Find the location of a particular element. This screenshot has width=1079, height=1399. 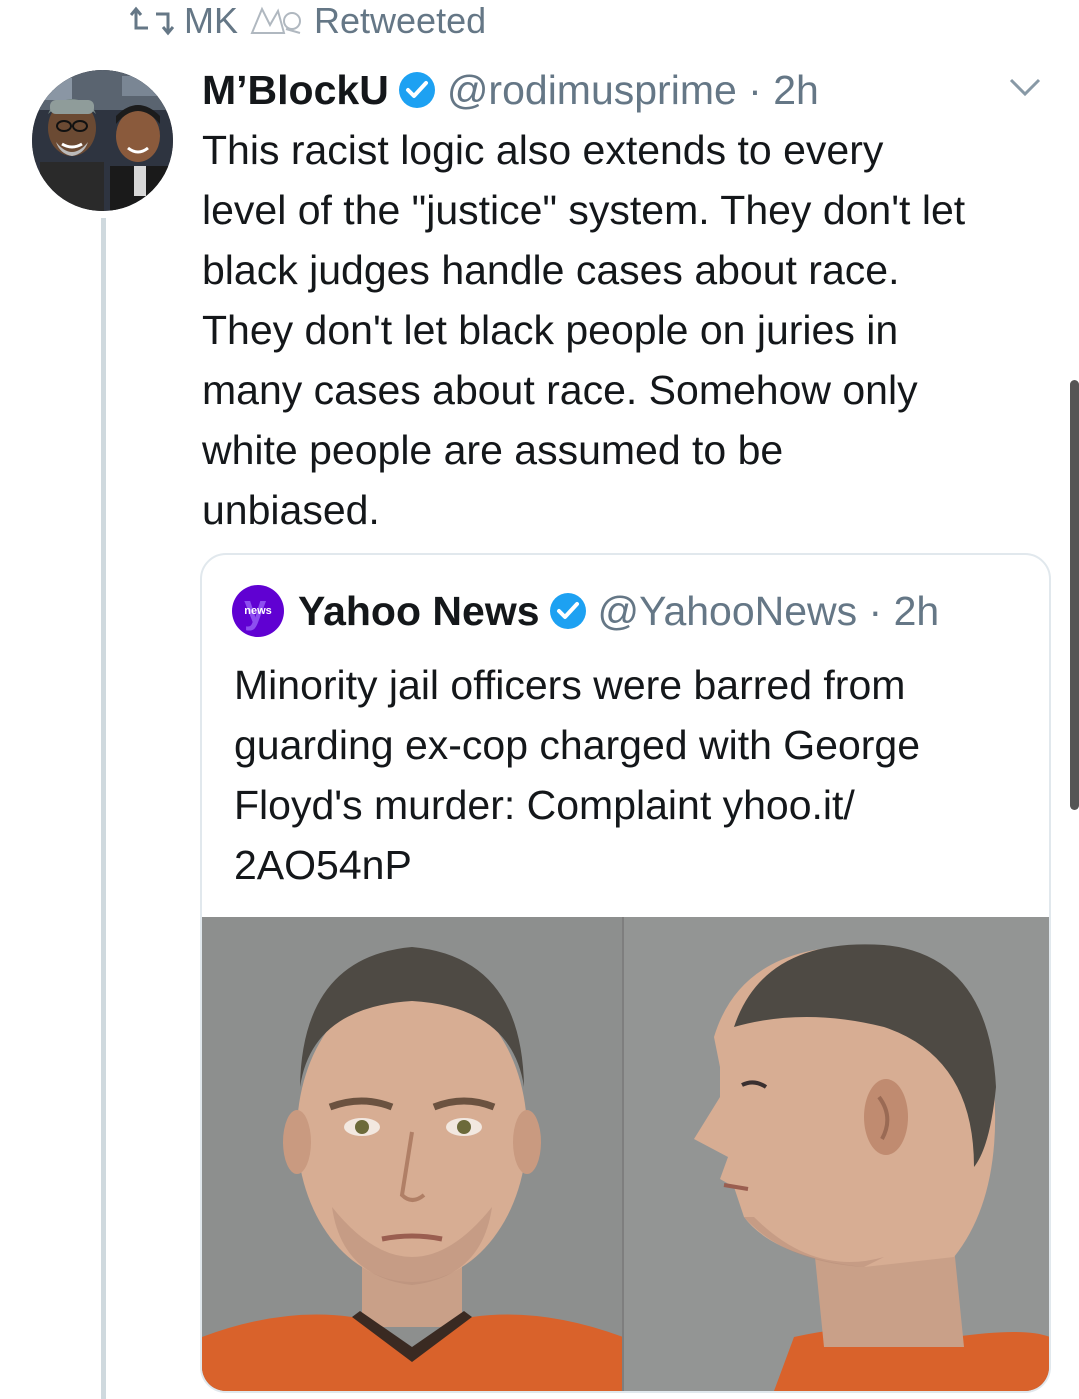

mugshot-front-image is located at coordinates (412, 1154).